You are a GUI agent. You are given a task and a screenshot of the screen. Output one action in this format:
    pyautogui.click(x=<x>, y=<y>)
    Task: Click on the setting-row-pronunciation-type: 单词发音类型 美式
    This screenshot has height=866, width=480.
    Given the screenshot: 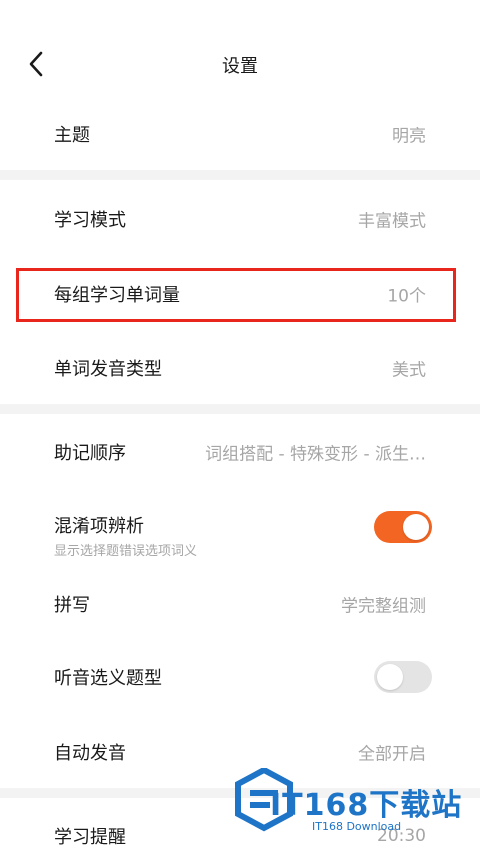 What is the action you would take?
    pyautogui.click(x=240, y=368)
    